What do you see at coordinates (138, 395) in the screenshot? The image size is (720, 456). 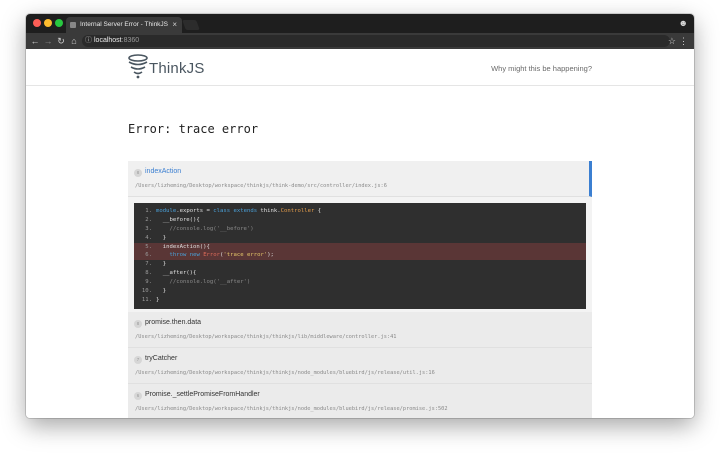 I see `frame-number: 6` at bounding box center [138, 395].